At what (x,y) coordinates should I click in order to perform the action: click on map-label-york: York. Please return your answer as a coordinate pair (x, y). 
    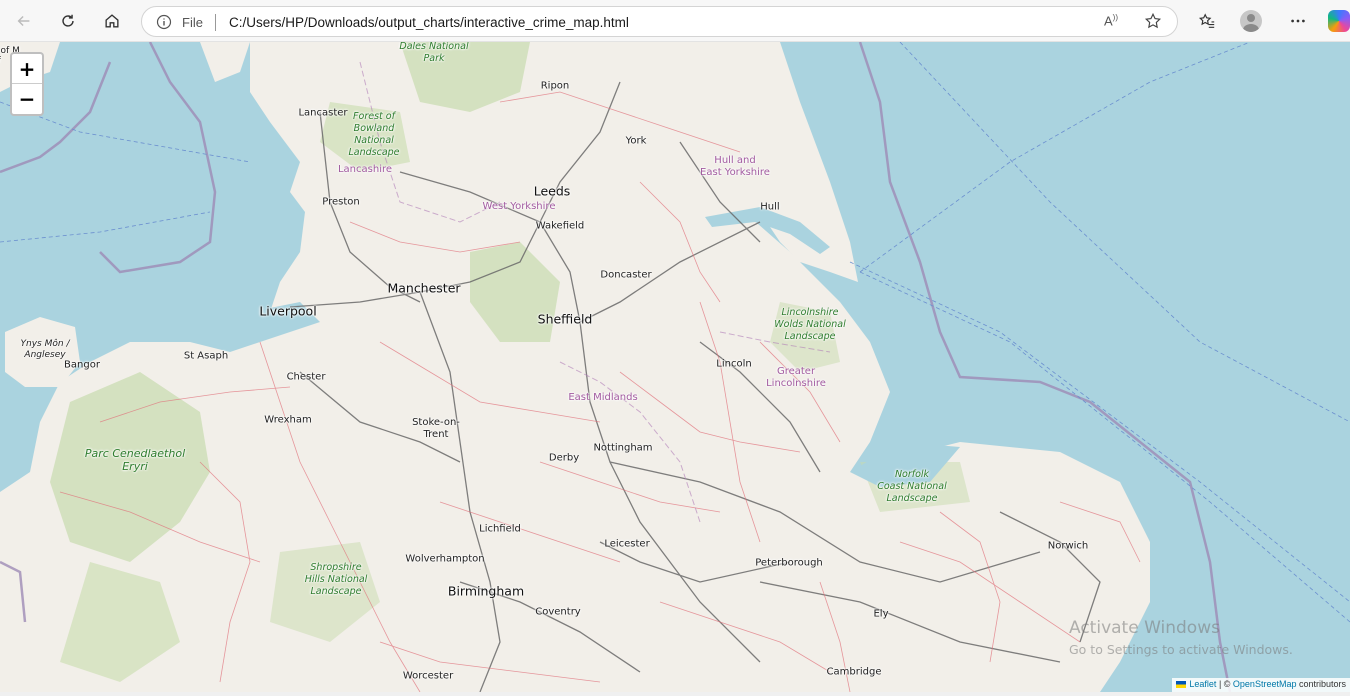
    Looking at the image, I should click on (636, 141).